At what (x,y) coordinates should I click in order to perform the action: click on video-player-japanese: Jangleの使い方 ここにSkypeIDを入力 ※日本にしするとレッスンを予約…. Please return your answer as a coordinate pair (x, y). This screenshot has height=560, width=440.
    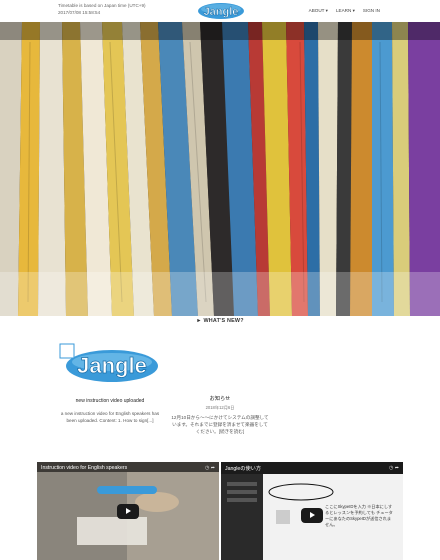
    Looking at the image, I should click on (312, 511).